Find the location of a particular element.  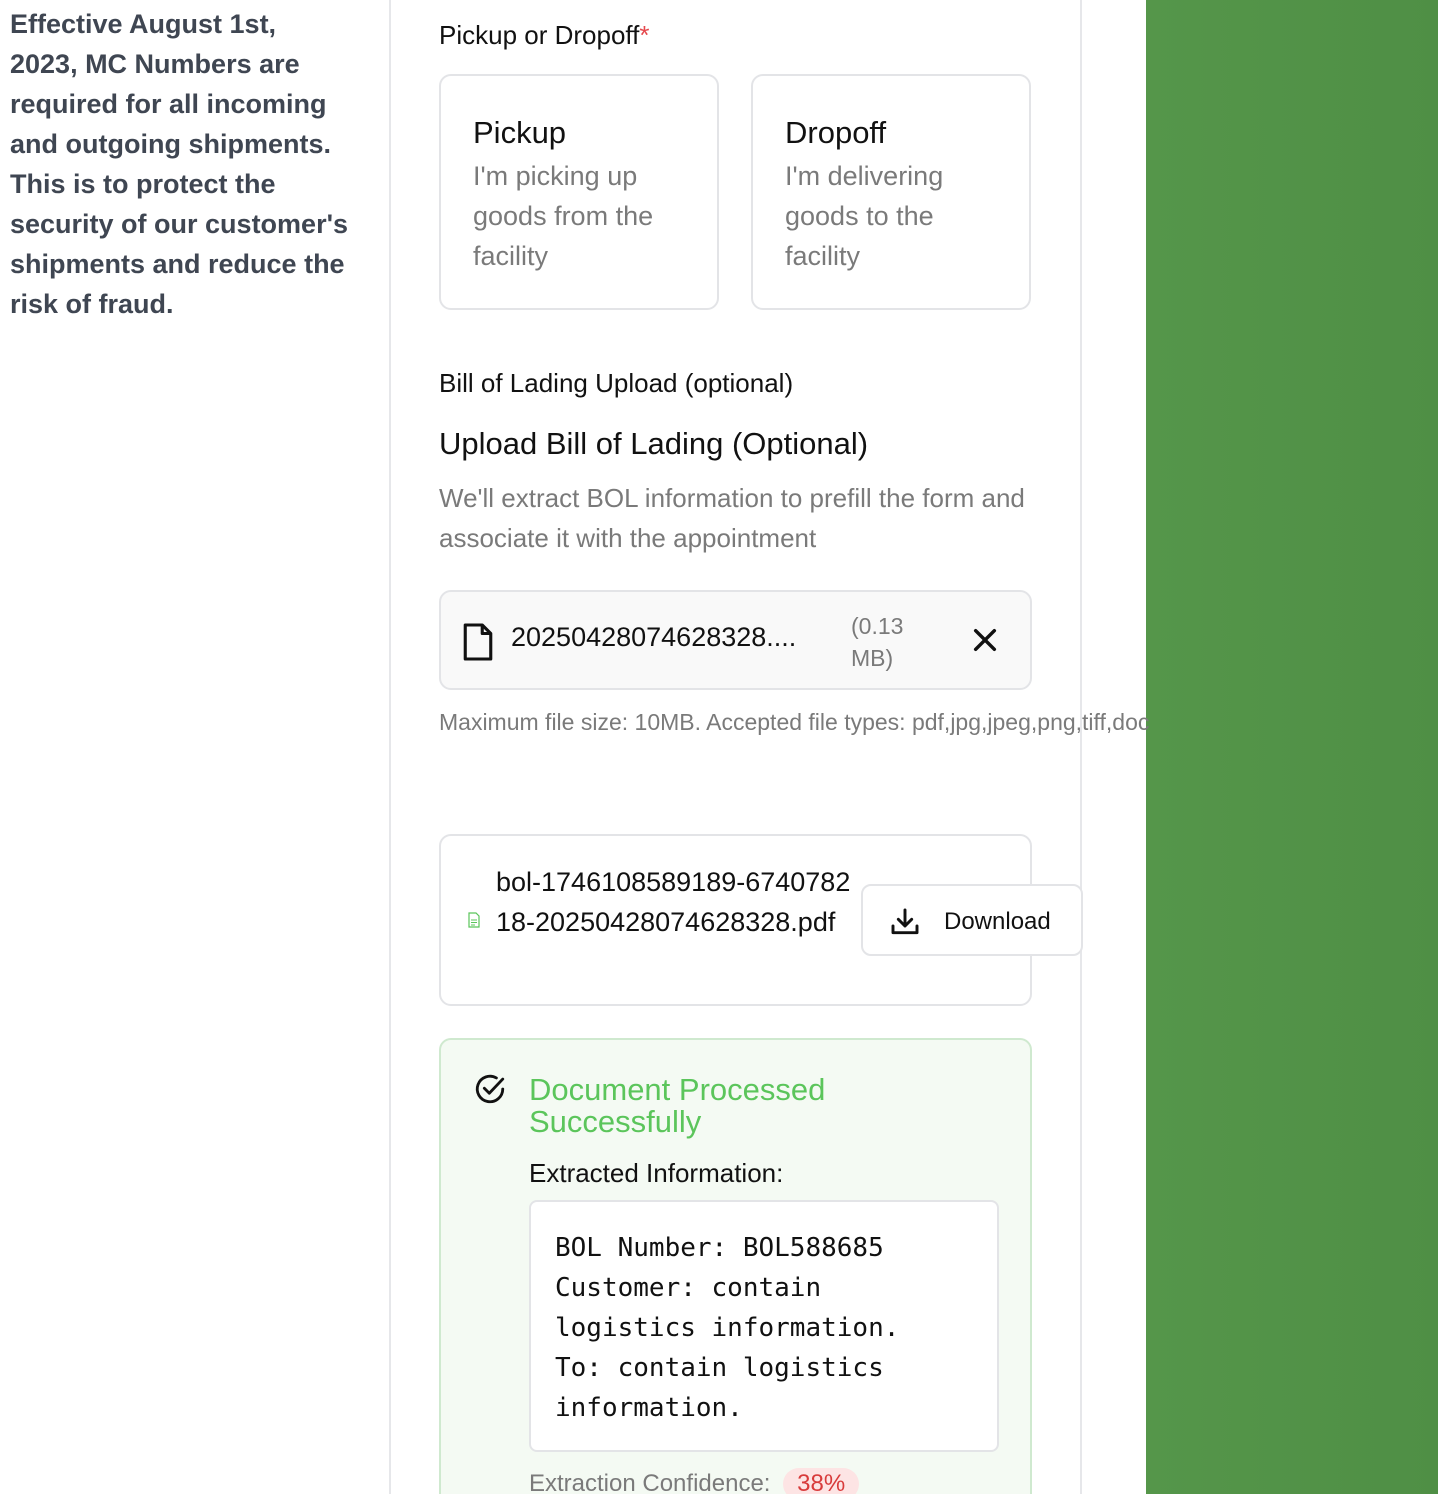

download-button: Download is located at coordinates (972, 920).